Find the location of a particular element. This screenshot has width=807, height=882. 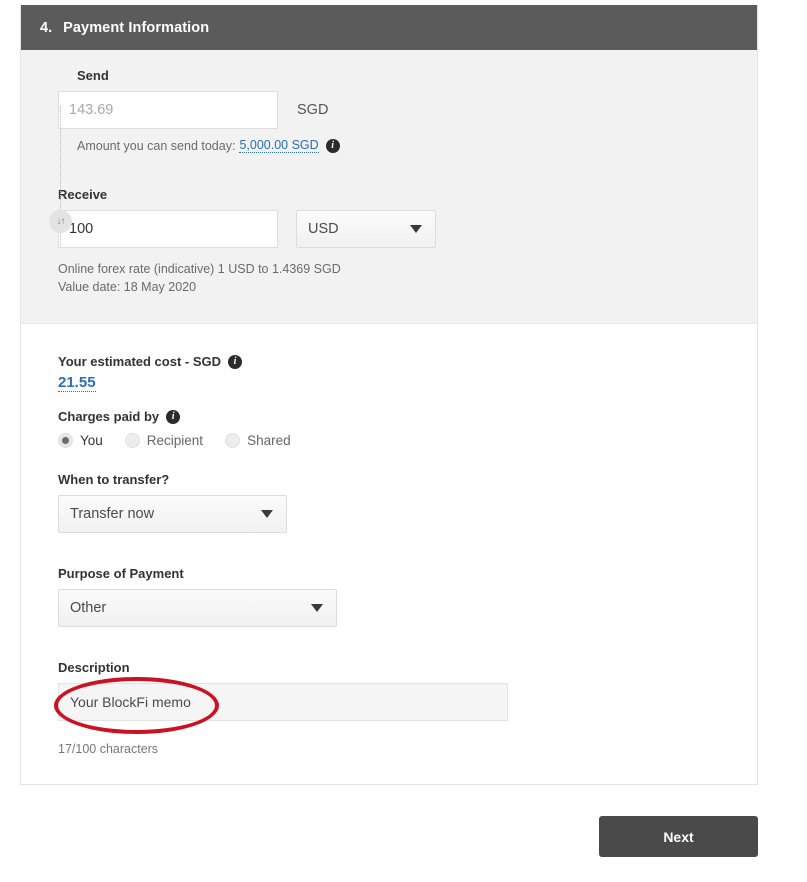

receive-label: Receive is located at coordinates (83, 194).